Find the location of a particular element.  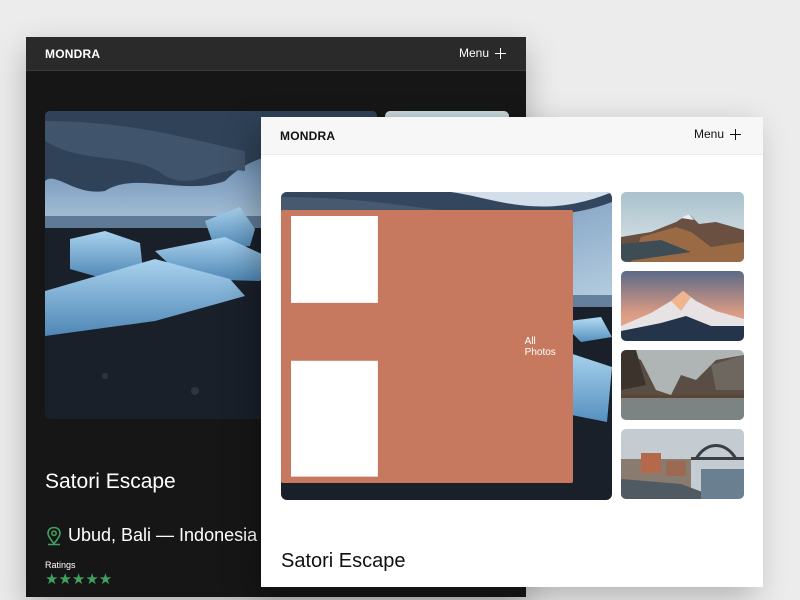

snowy-peak-image is located at coordinates (682, 306).